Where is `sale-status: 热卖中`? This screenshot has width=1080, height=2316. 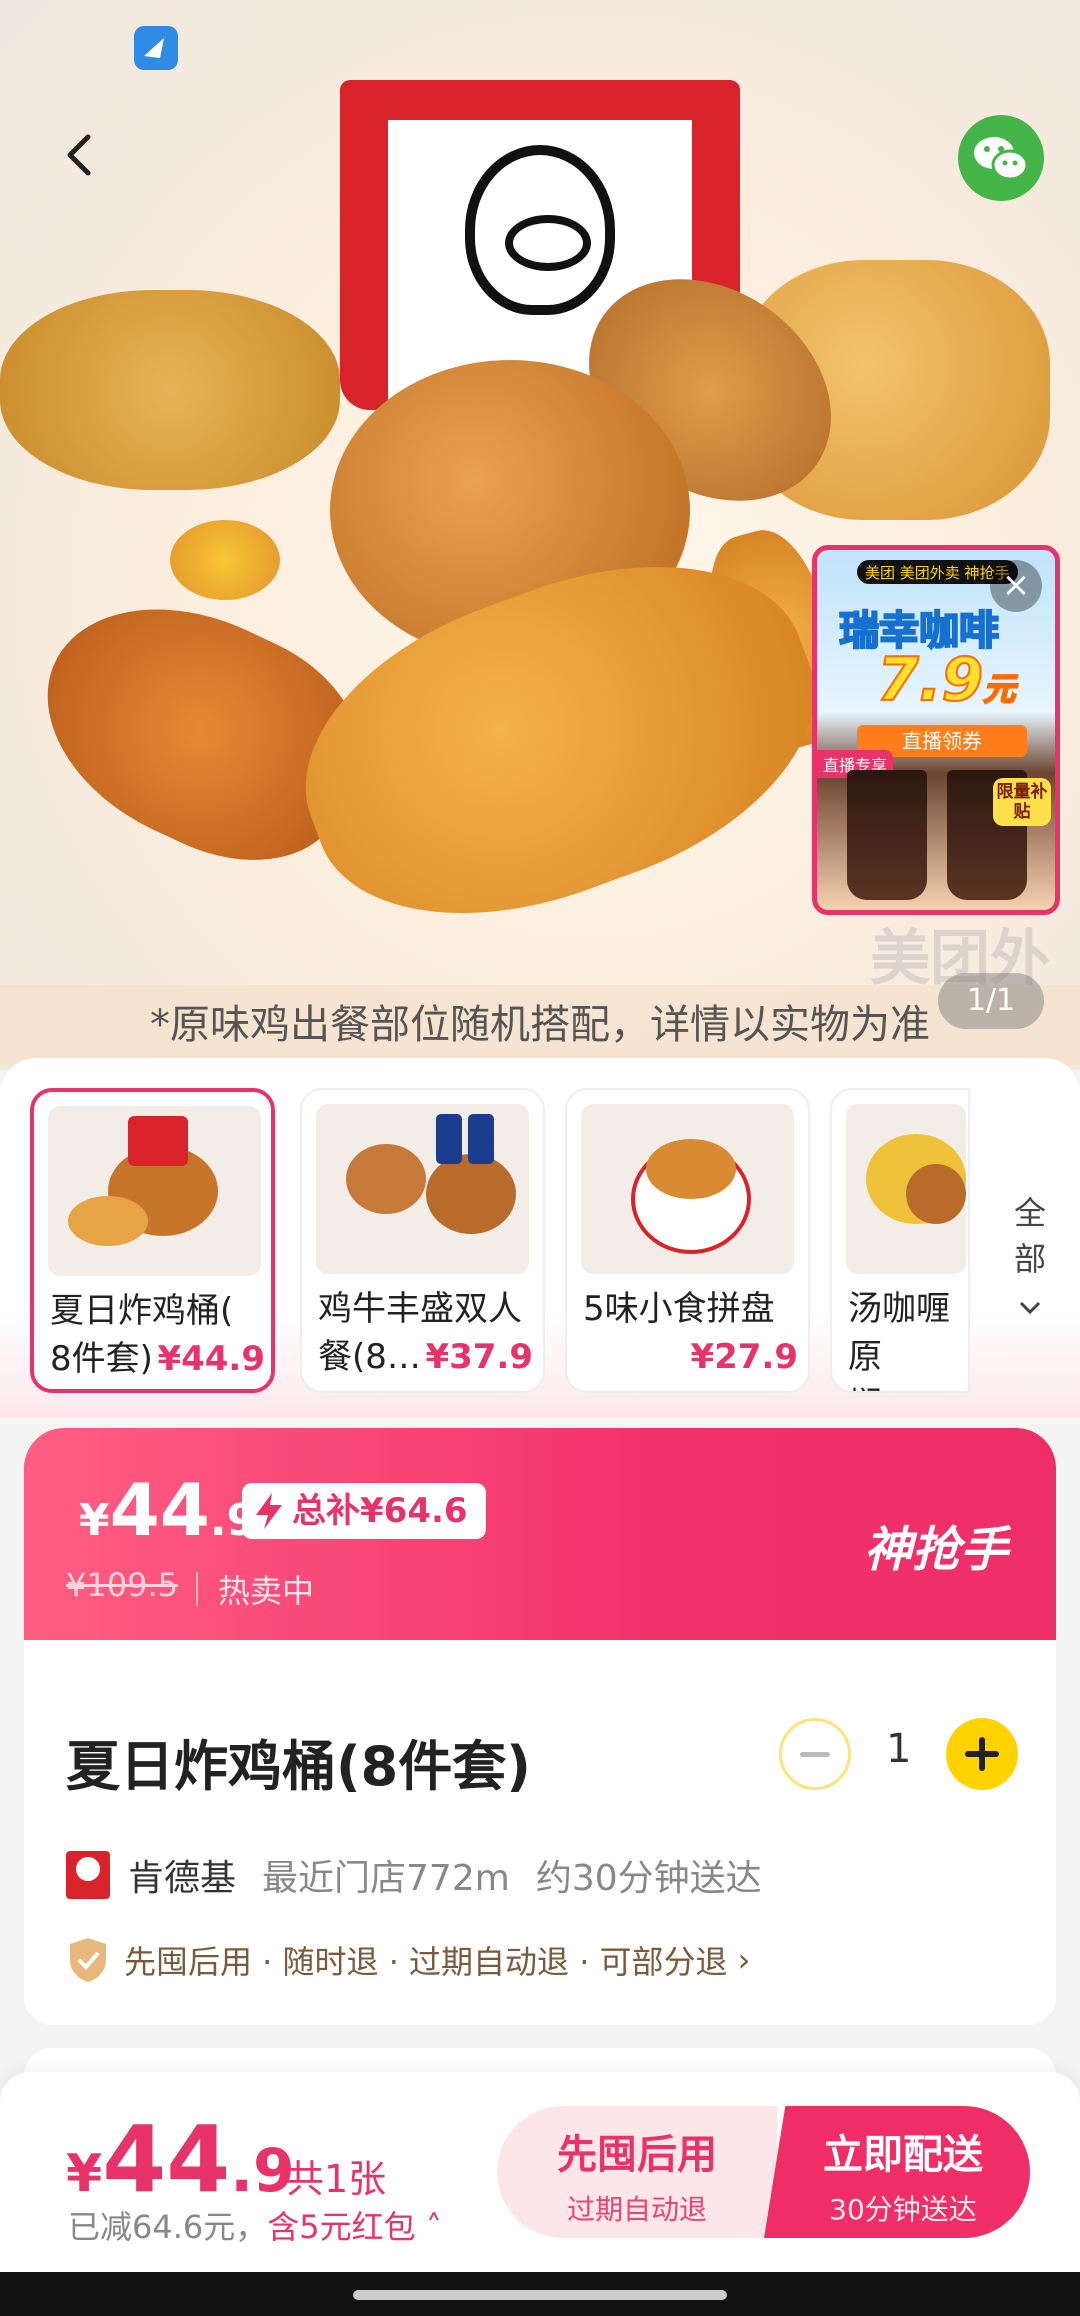
sale-status: 热卖中 is located at coordinates (266, 1591).